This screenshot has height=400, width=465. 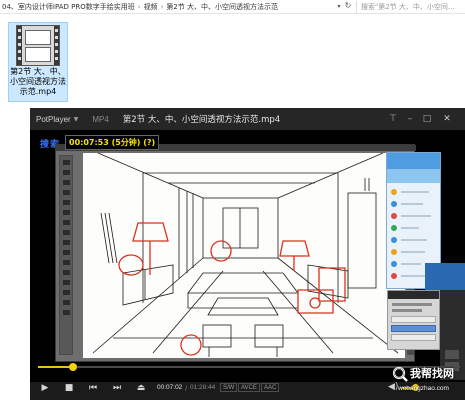 What do you see at coordinates (413, 161) in the screenshot?
I see `chat-panel-header` at bounding box center [413, 161].